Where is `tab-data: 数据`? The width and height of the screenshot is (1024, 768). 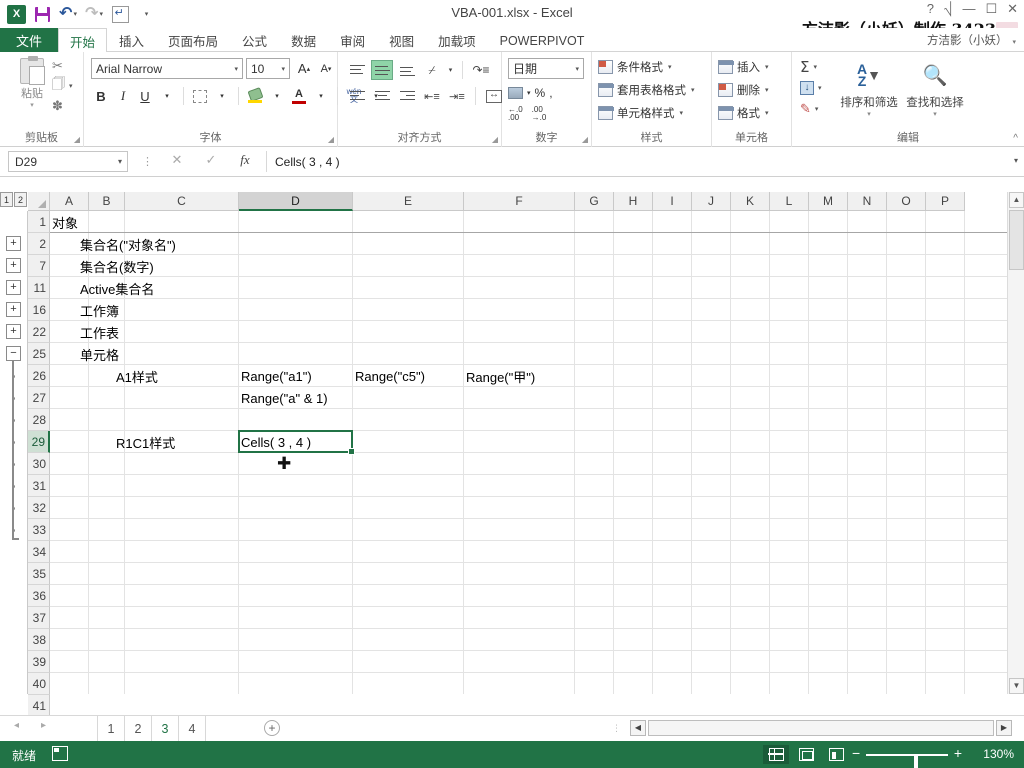
tab-data: 数据 is located at coordinates (303, 40).